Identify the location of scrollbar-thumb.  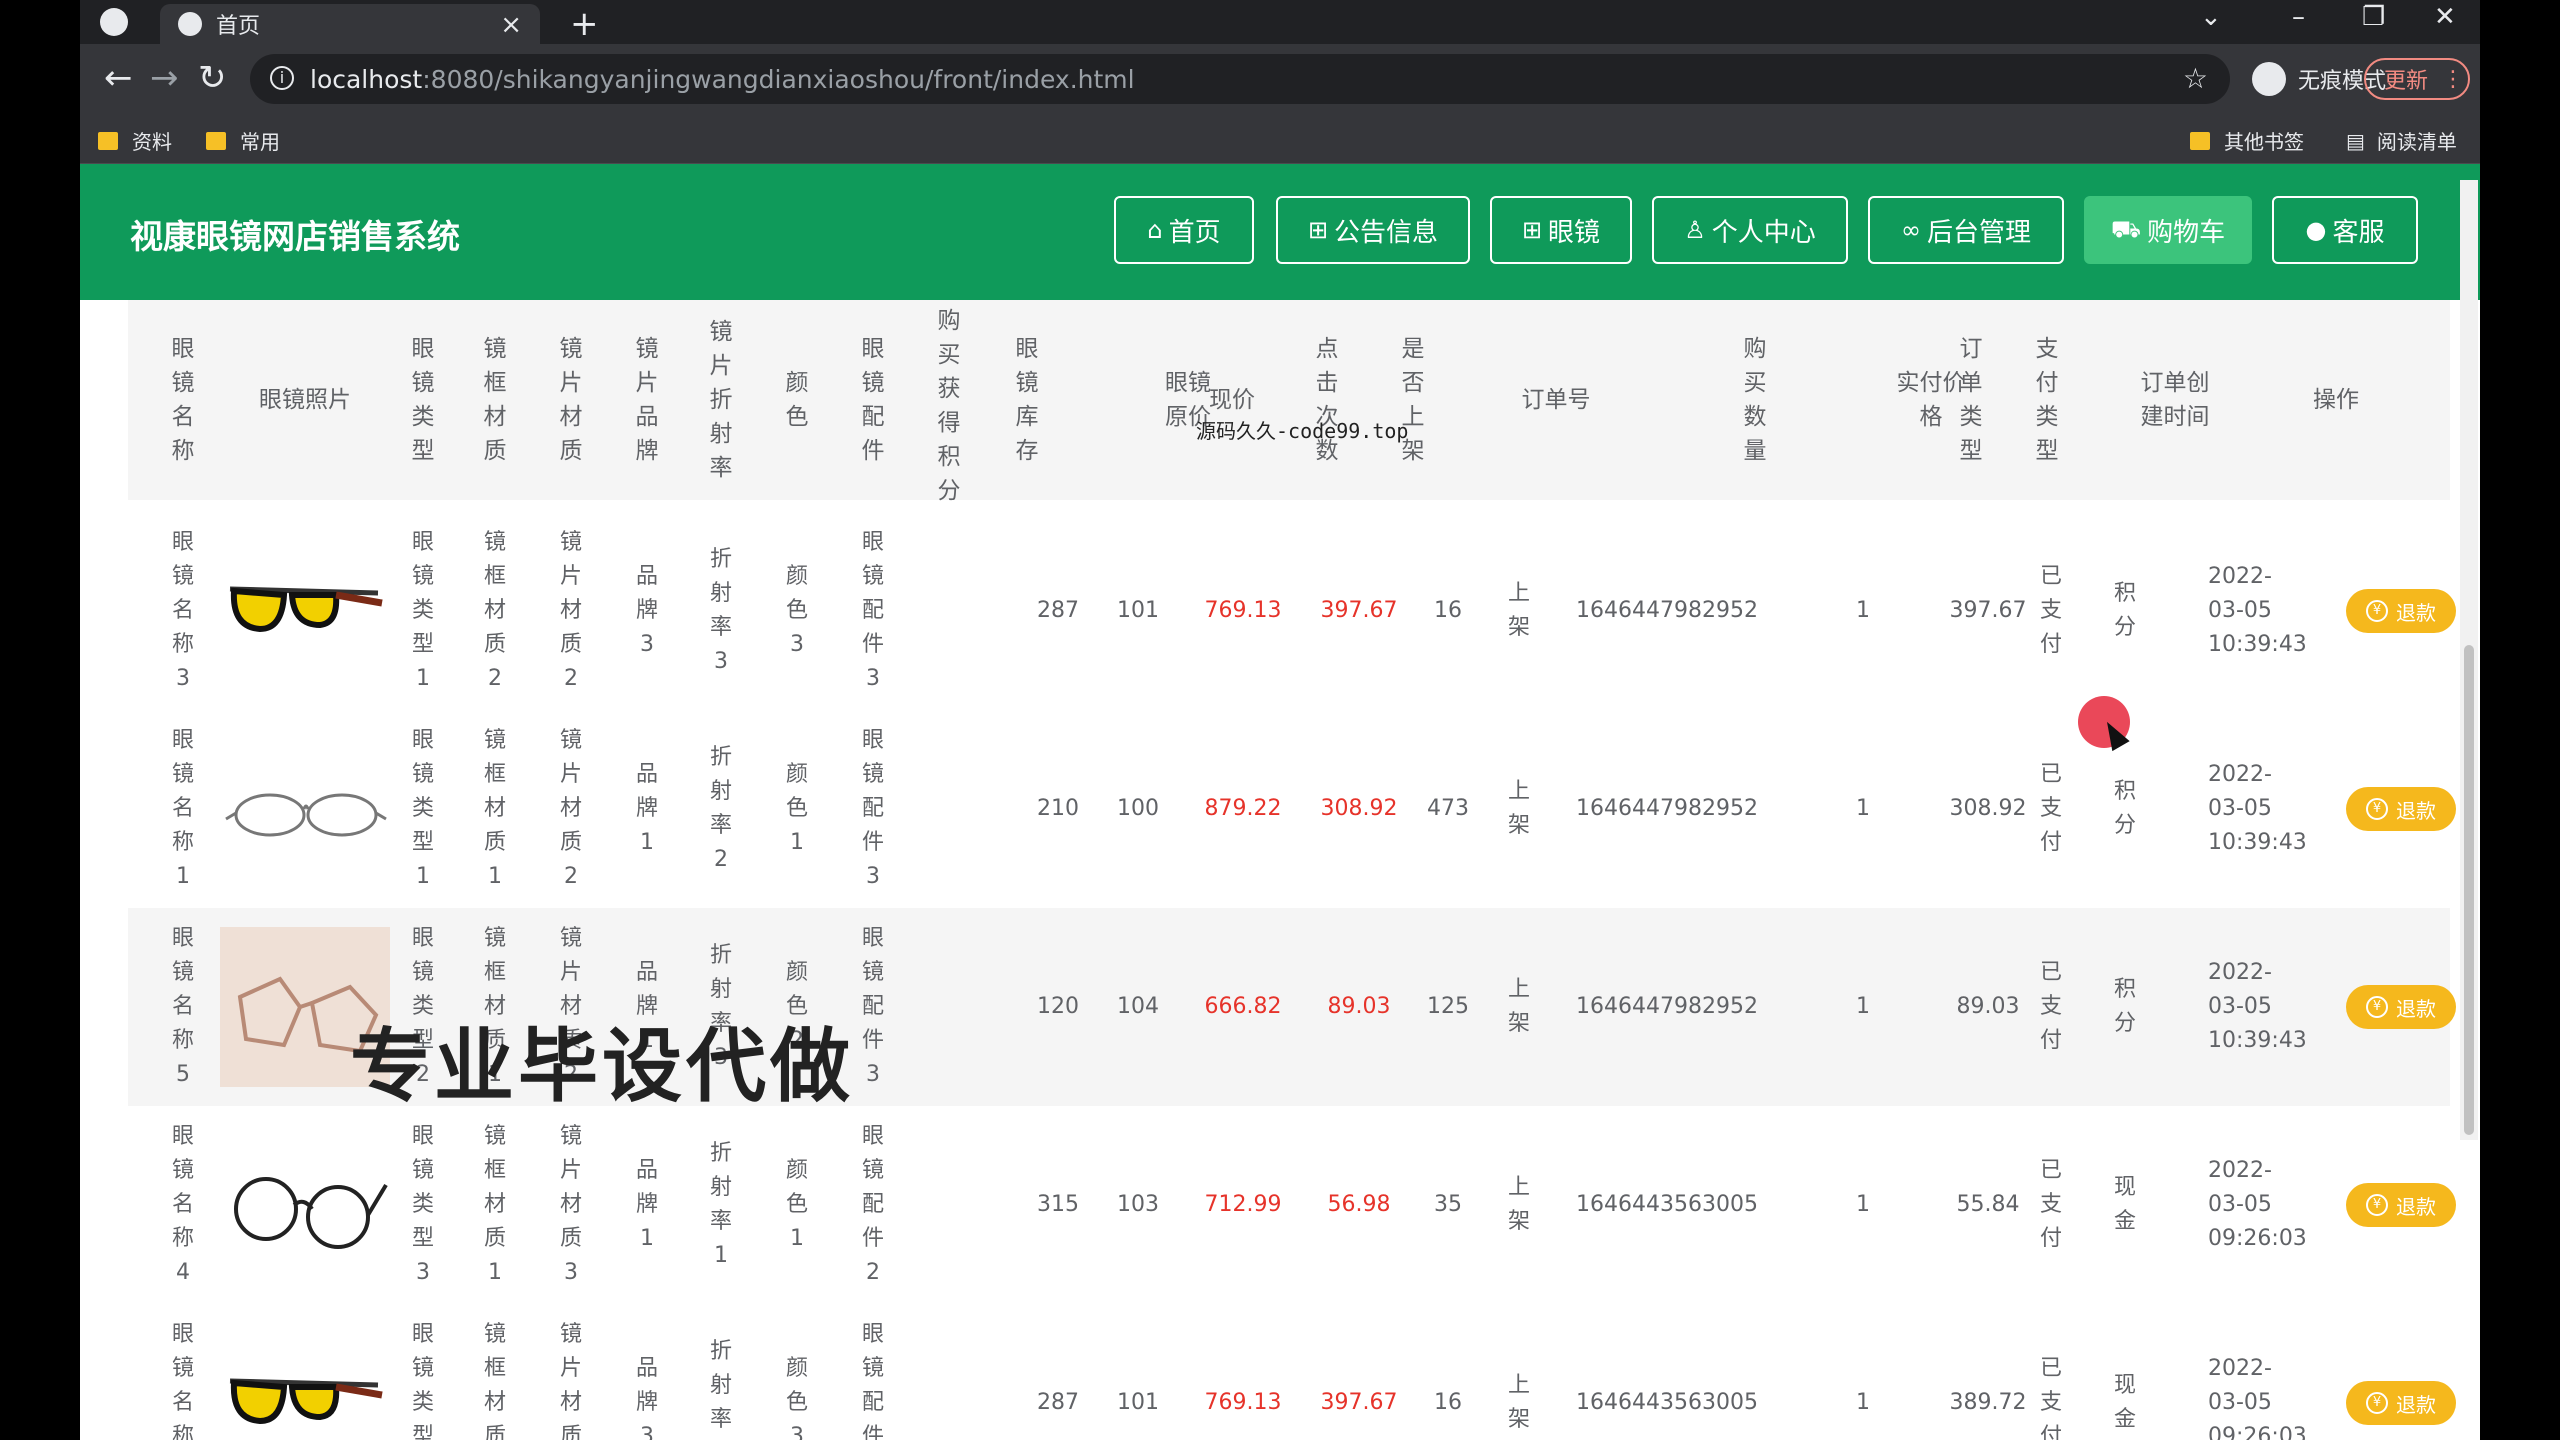
(2469, 890).